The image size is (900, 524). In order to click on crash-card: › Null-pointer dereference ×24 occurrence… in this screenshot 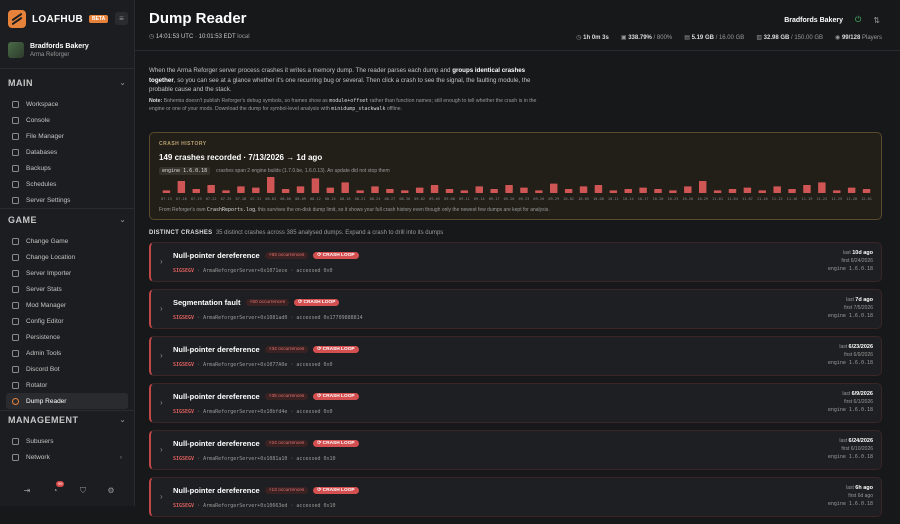, I will do `click(515, 450)`.